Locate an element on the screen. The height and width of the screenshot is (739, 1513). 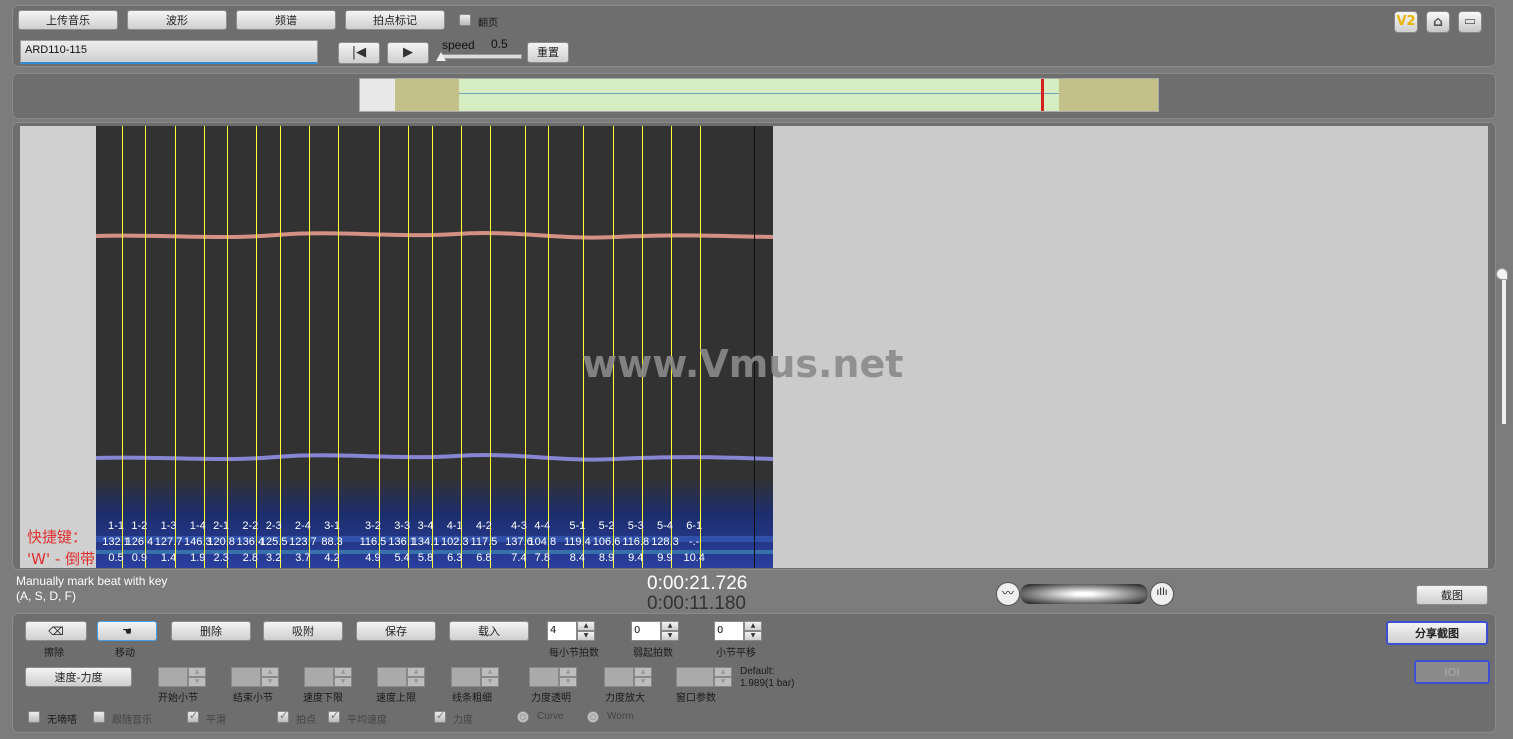
beat-mark-button: 拍点标记 is located at coordinates (395, 20).